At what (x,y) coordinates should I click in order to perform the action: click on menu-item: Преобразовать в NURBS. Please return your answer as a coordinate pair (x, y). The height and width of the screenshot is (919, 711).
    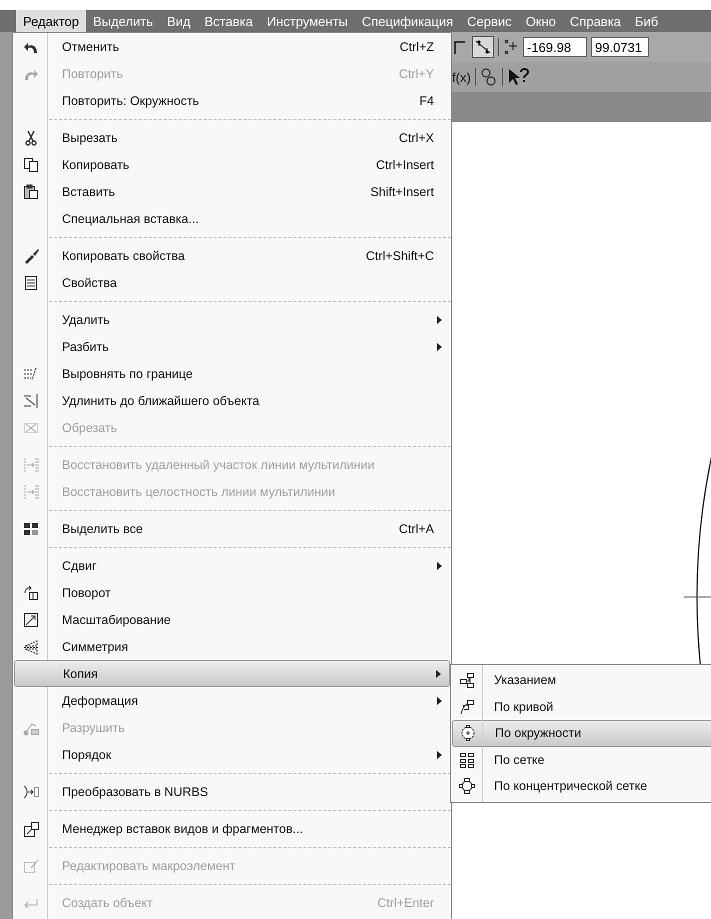
    Looking at the image, I should click on (232, 791).